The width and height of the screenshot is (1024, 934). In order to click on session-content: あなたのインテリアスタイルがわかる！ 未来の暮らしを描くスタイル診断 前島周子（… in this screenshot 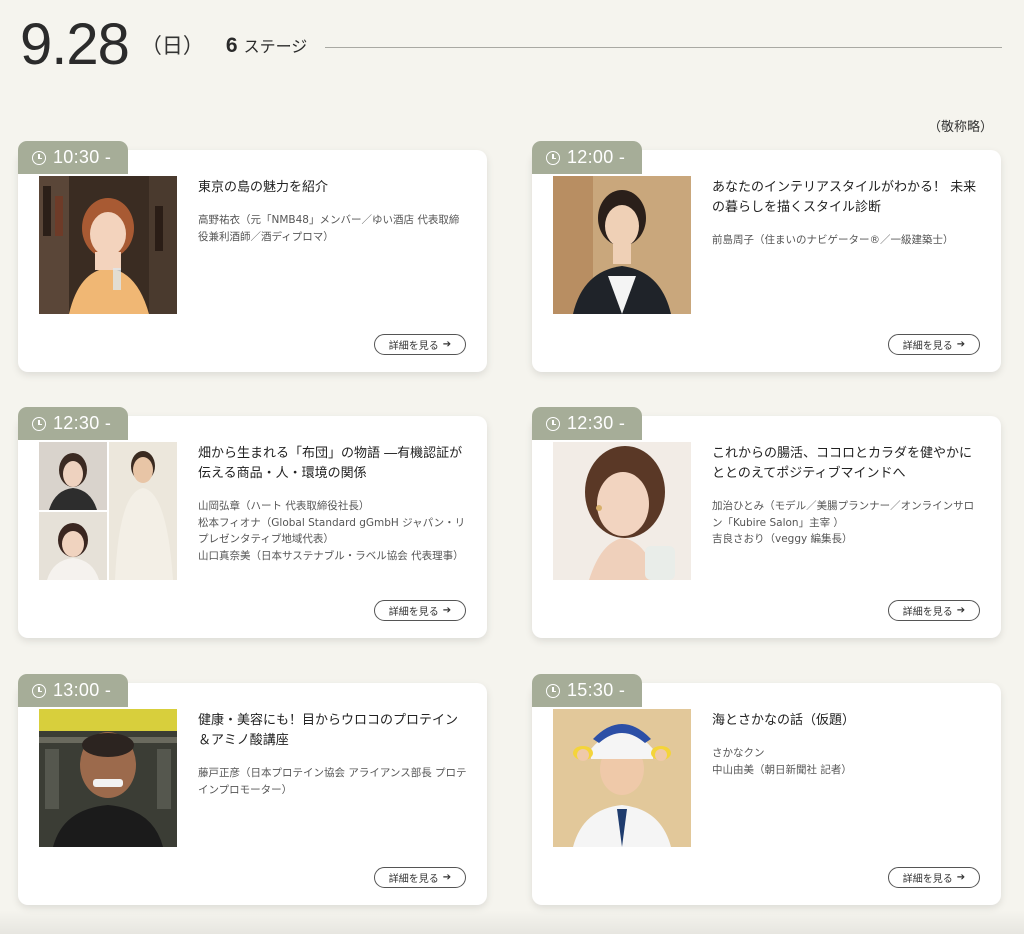, I will do `click(847, 213)`.